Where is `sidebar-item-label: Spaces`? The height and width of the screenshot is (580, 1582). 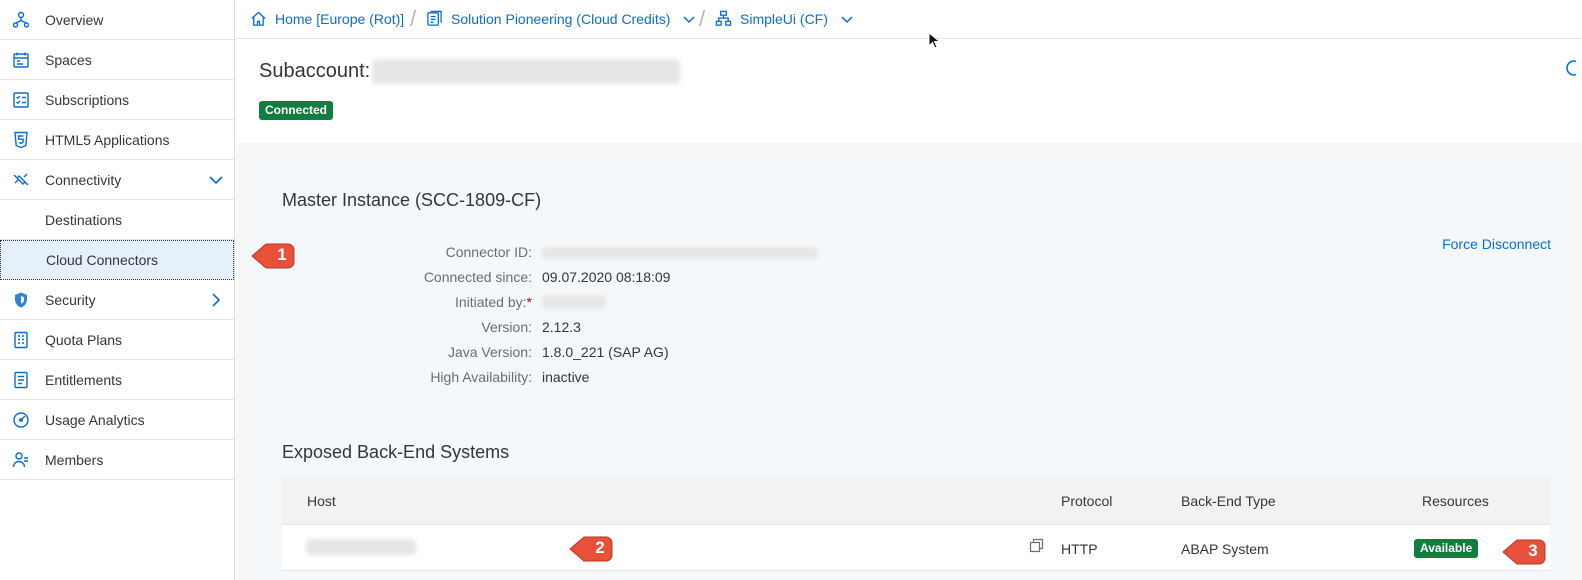 sidebar-item-label: Spaces is located at coordinates (68, 59).